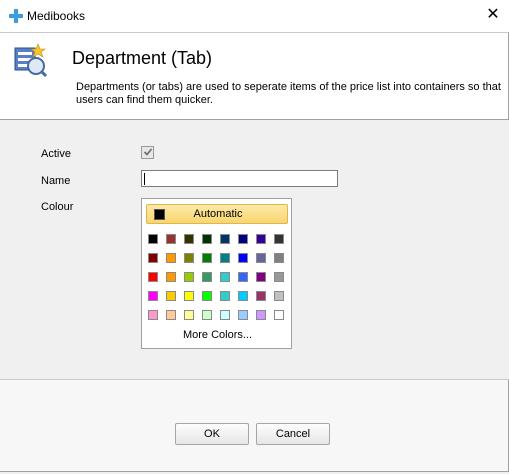  I want to click on window-title: Medibooks, so click(56, 16).